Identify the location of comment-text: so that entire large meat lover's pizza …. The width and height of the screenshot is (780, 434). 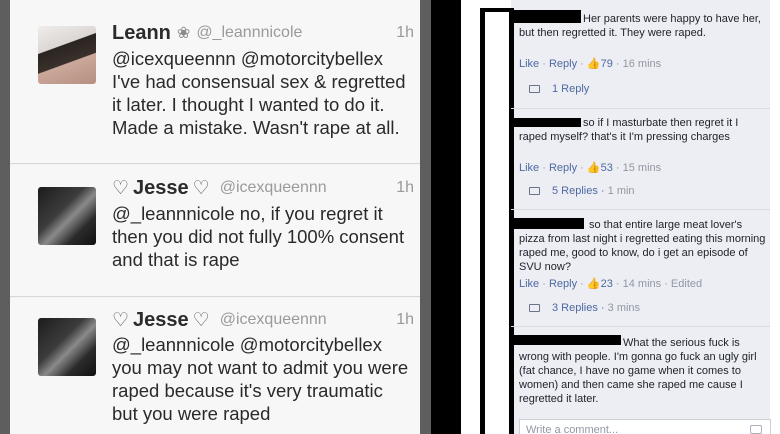
(642, 246).